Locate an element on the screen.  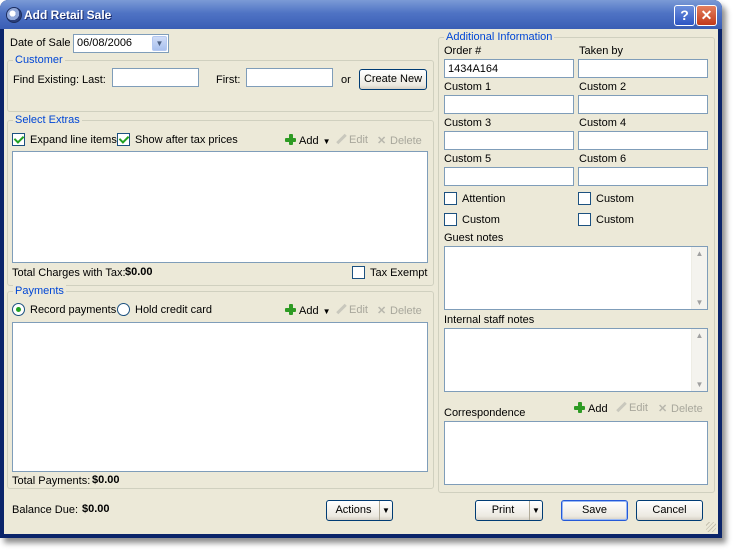
custom-2-label: Custom 2 is located at coordinates (603, 87).